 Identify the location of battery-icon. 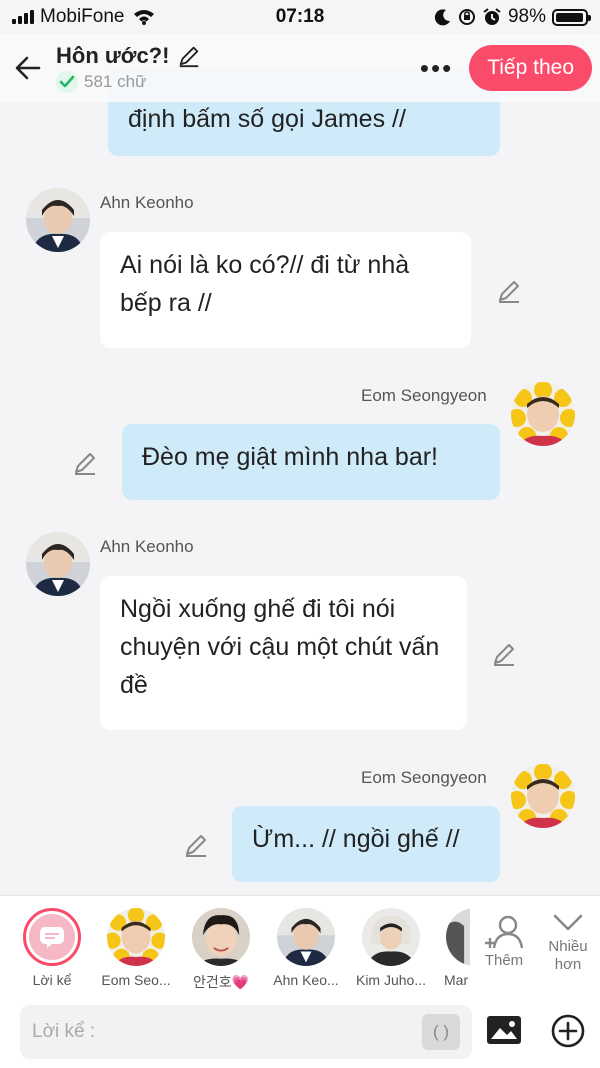
(571, 17).